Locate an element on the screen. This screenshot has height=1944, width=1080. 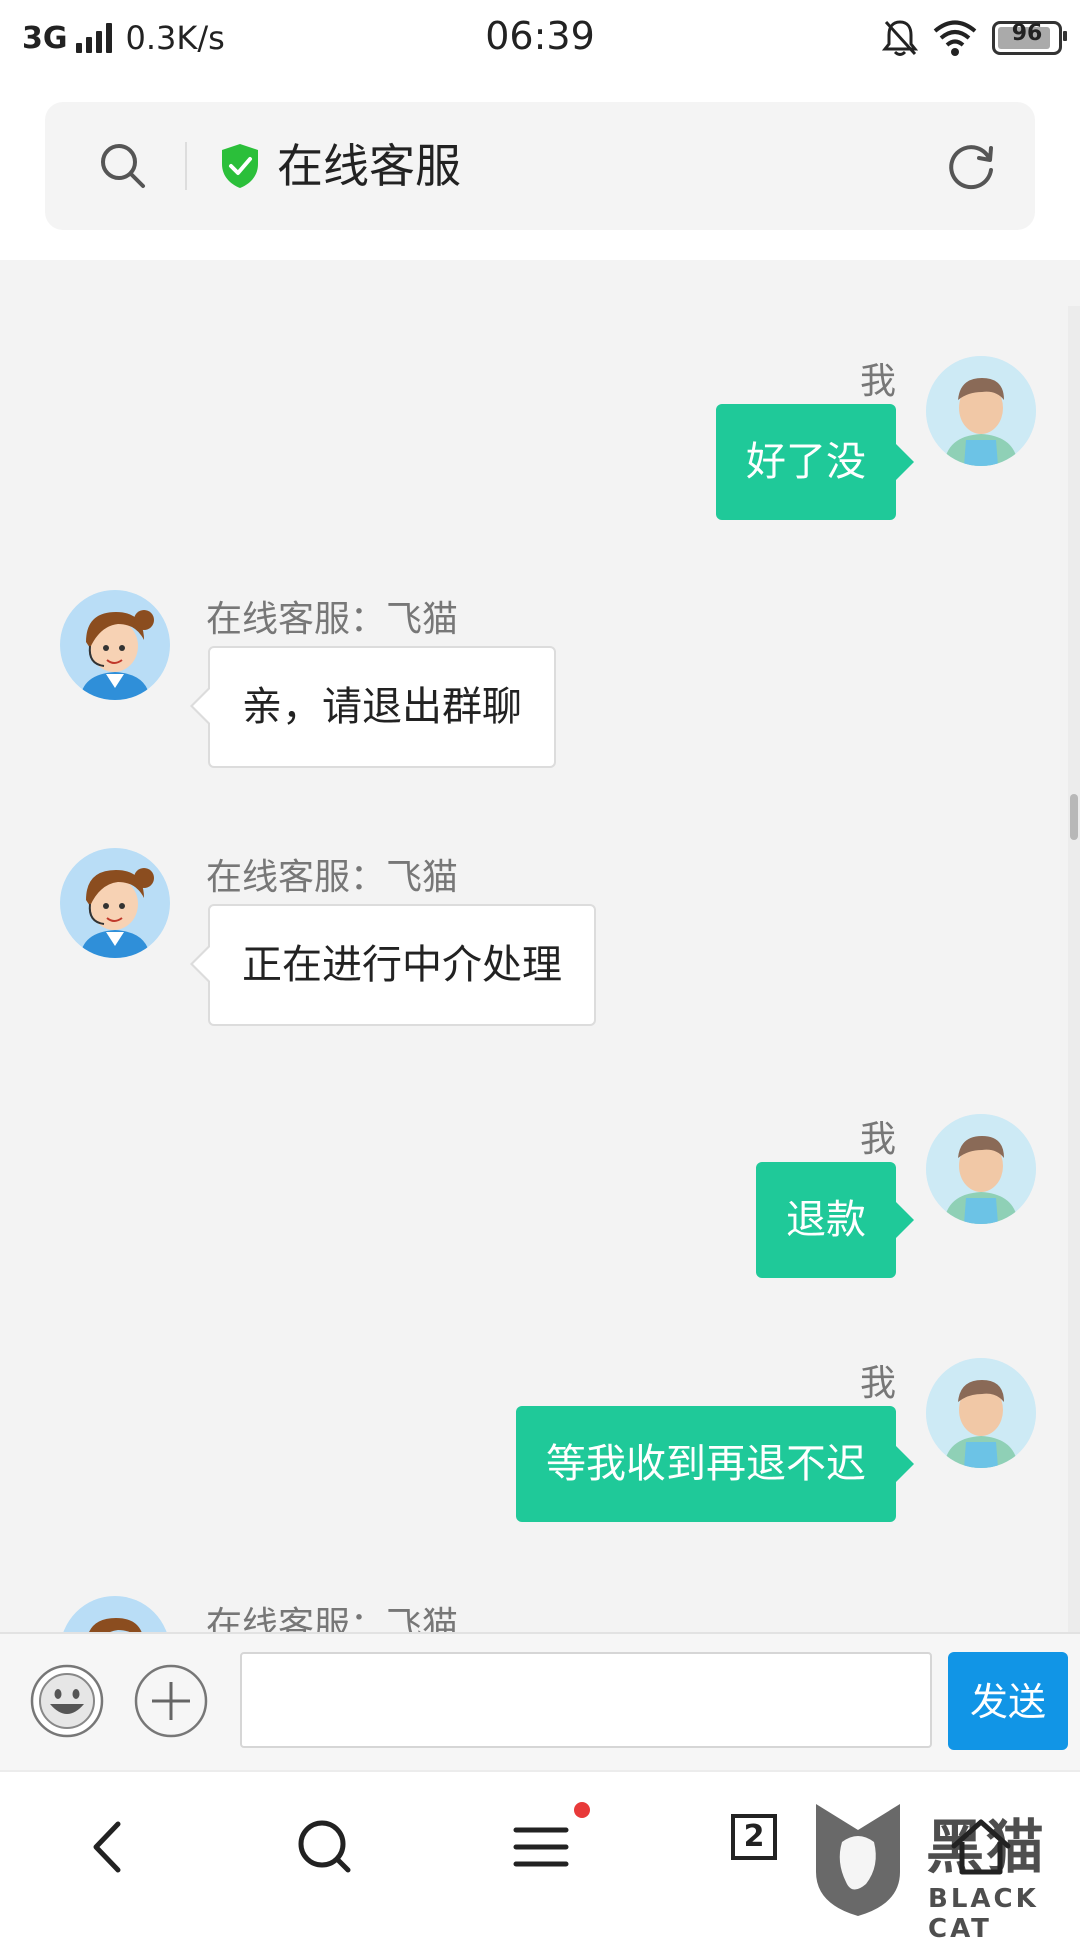
tabs-icon: 2 is located at coordinates (754, 1837).